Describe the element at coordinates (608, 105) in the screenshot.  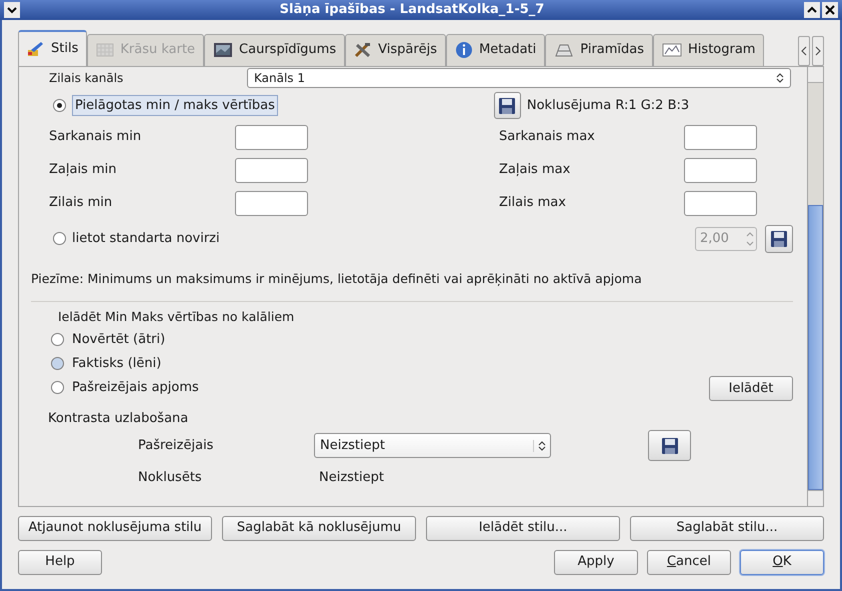
I see `default-bands-label: Noklusējuma R:1 G:2 B:3` at that location.